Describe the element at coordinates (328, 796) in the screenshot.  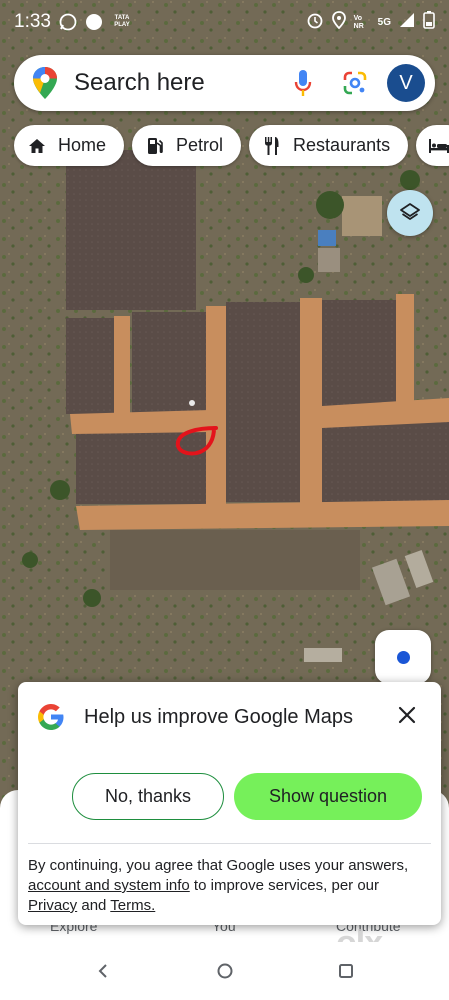
I see `show-question-button: Show question` at that location.